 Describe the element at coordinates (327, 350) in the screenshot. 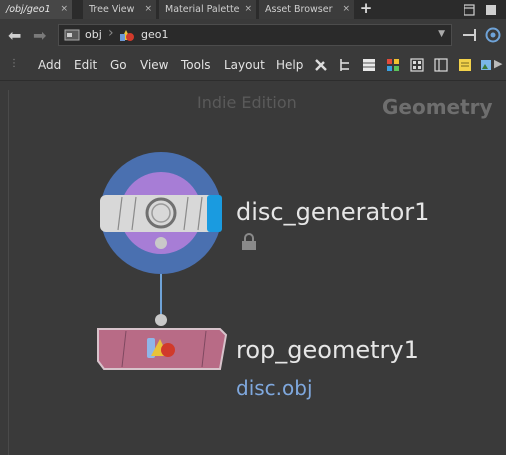

I see `node-name-rop-geometry: rop_geometry1` at that location.